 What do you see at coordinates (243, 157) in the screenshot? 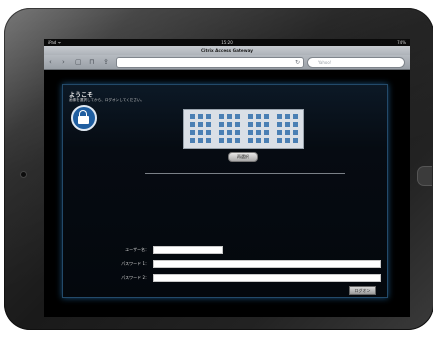
I see `reselect-button: 再選択` at bounding box center [243, 157].